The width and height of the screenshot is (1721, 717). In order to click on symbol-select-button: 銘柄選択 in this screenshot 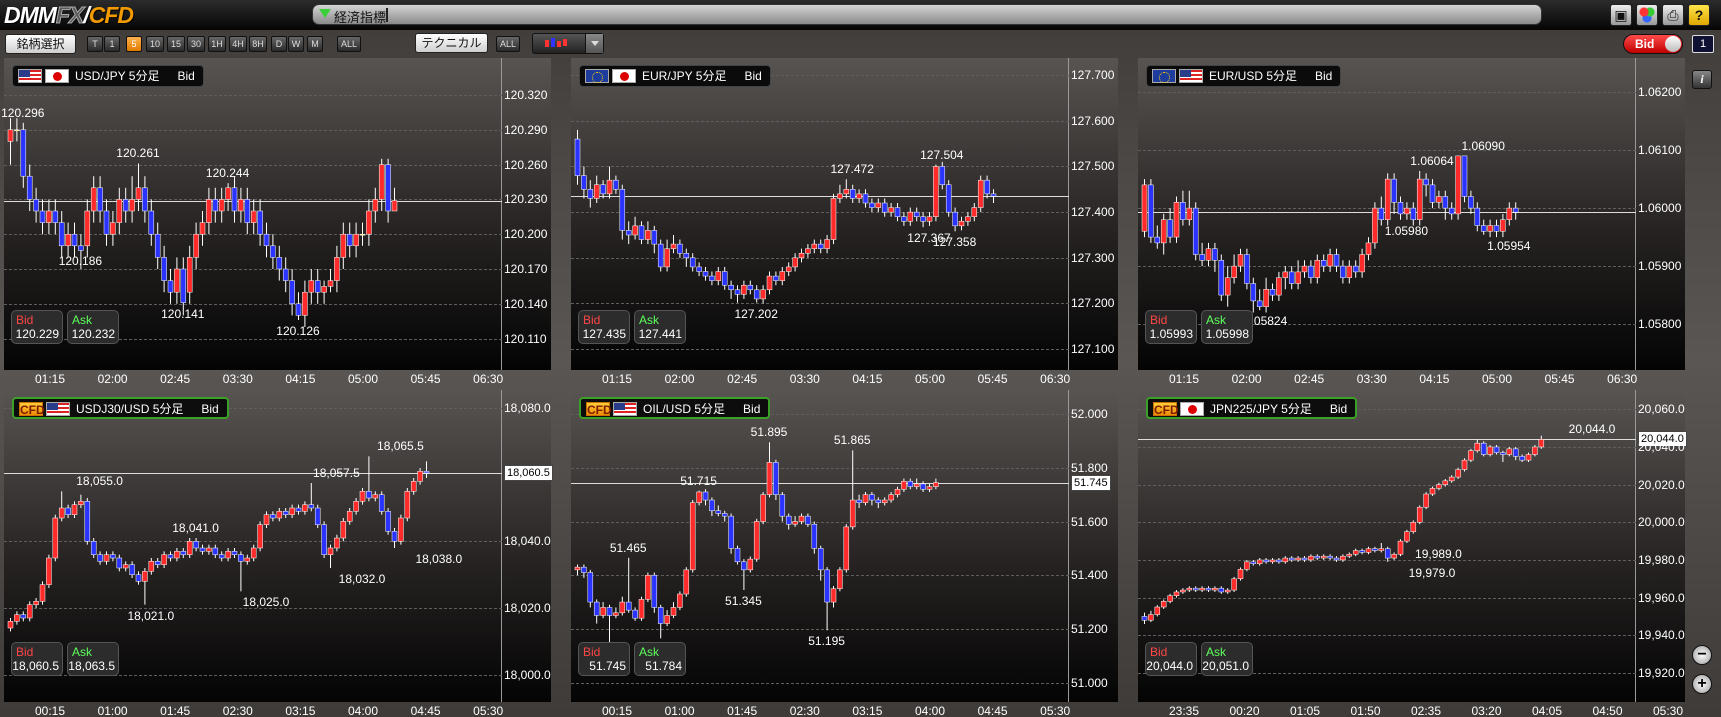, I will do `click(40, 44)`.